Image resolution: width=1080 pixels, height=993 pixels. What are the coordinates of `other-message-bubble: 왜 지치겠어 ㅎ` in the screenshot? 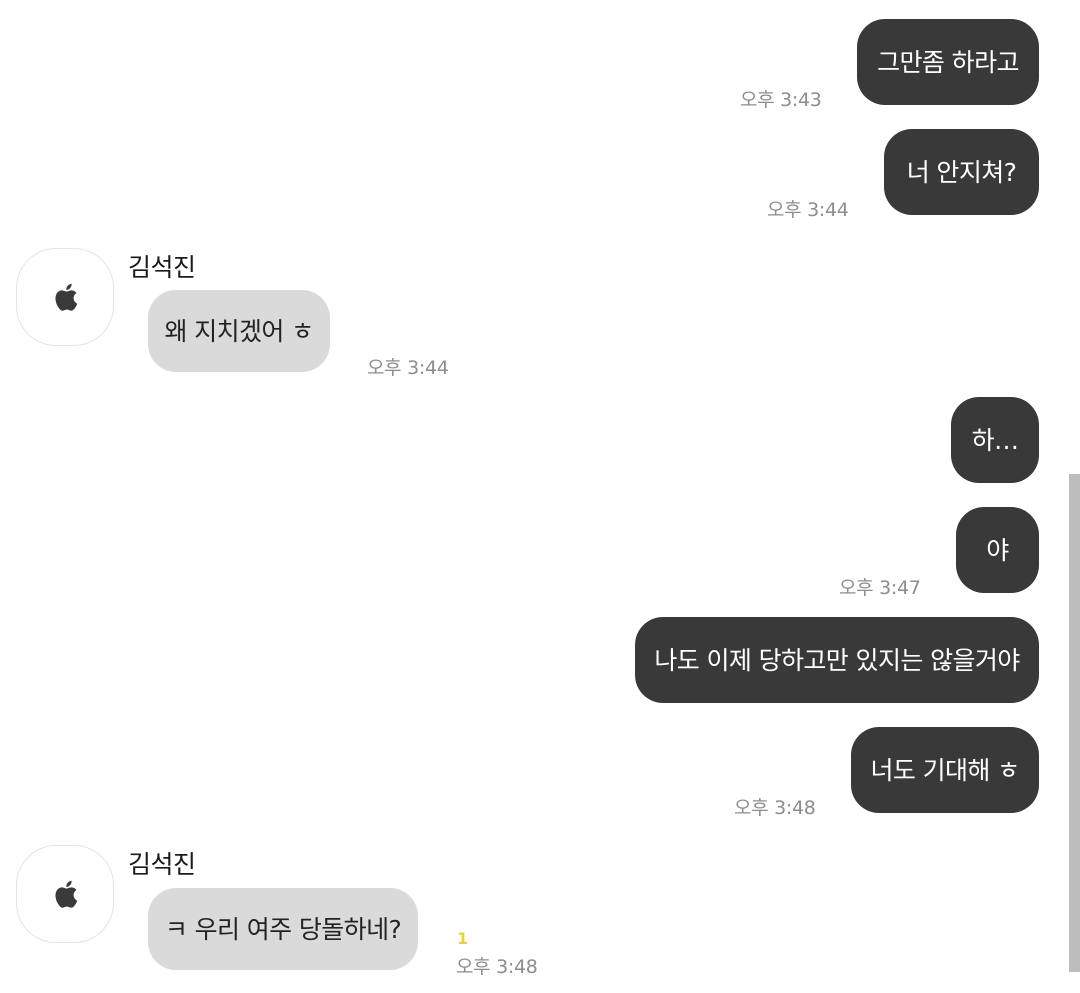 It's located at (239, 331).